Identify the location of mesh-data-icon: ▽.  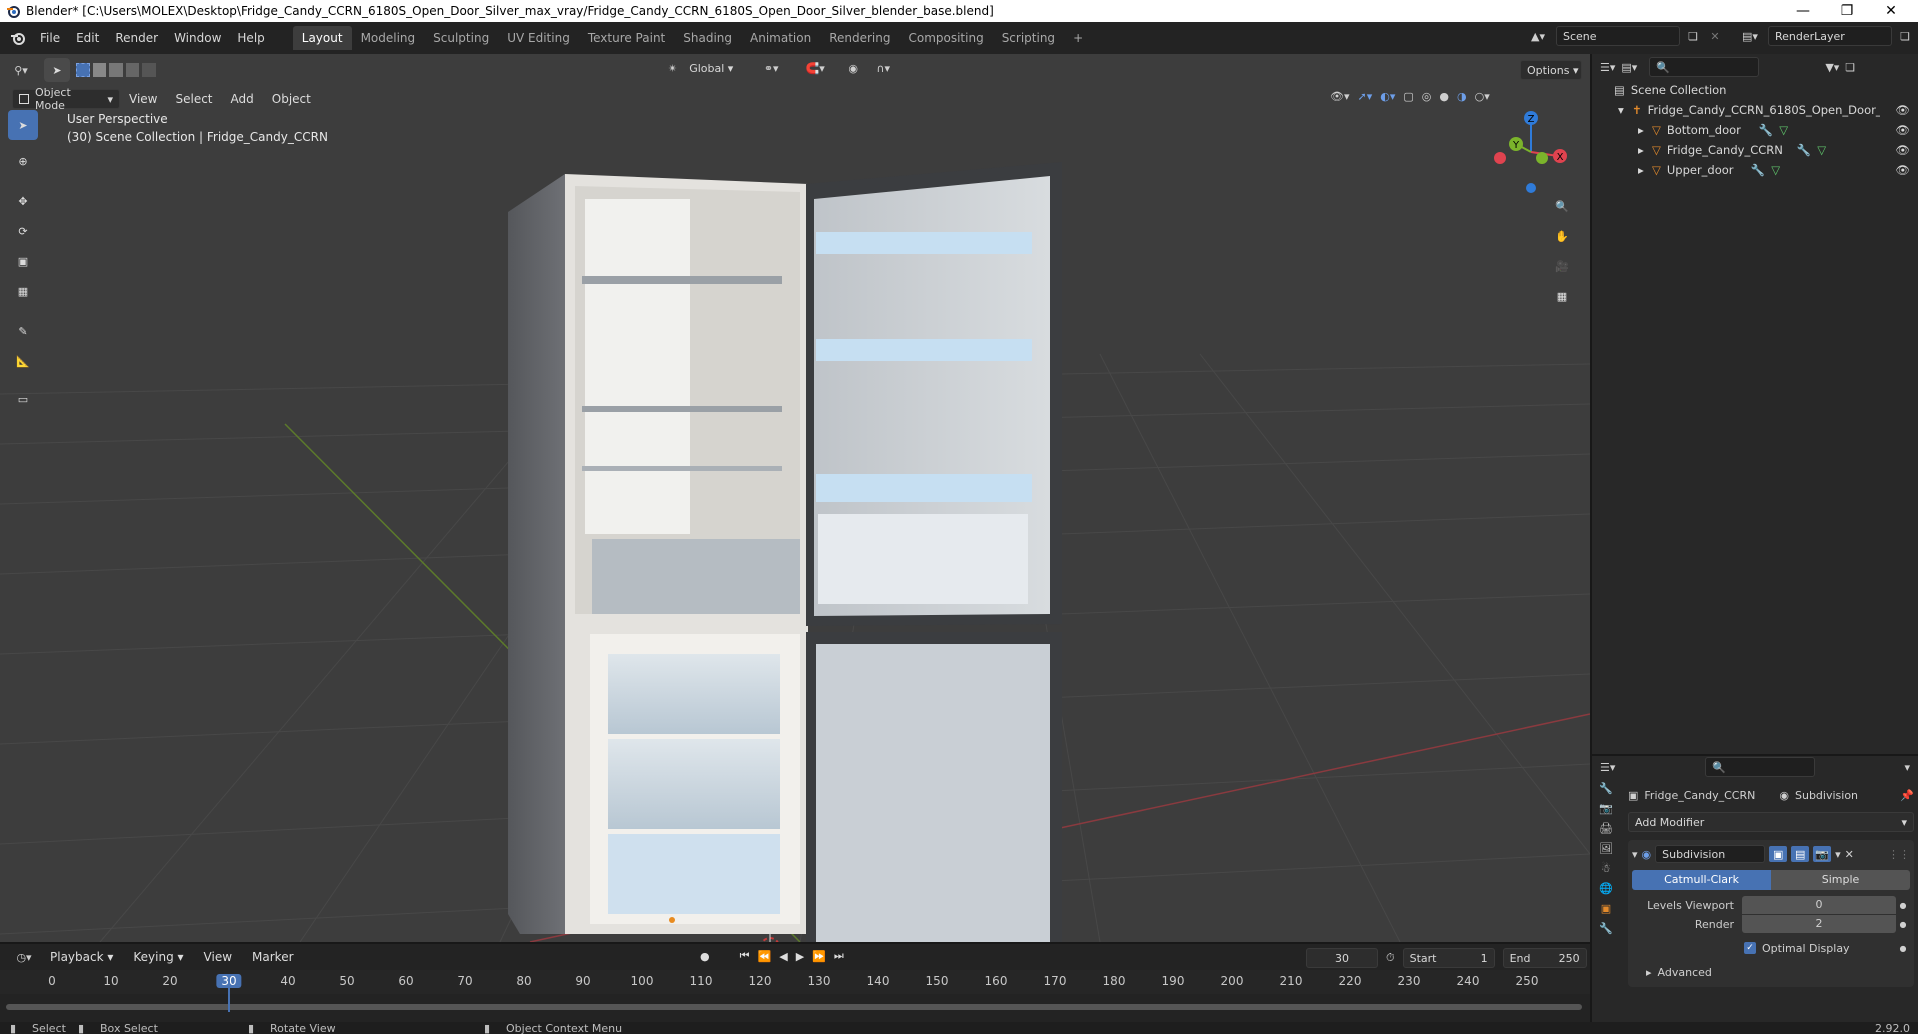
(1783, 130).